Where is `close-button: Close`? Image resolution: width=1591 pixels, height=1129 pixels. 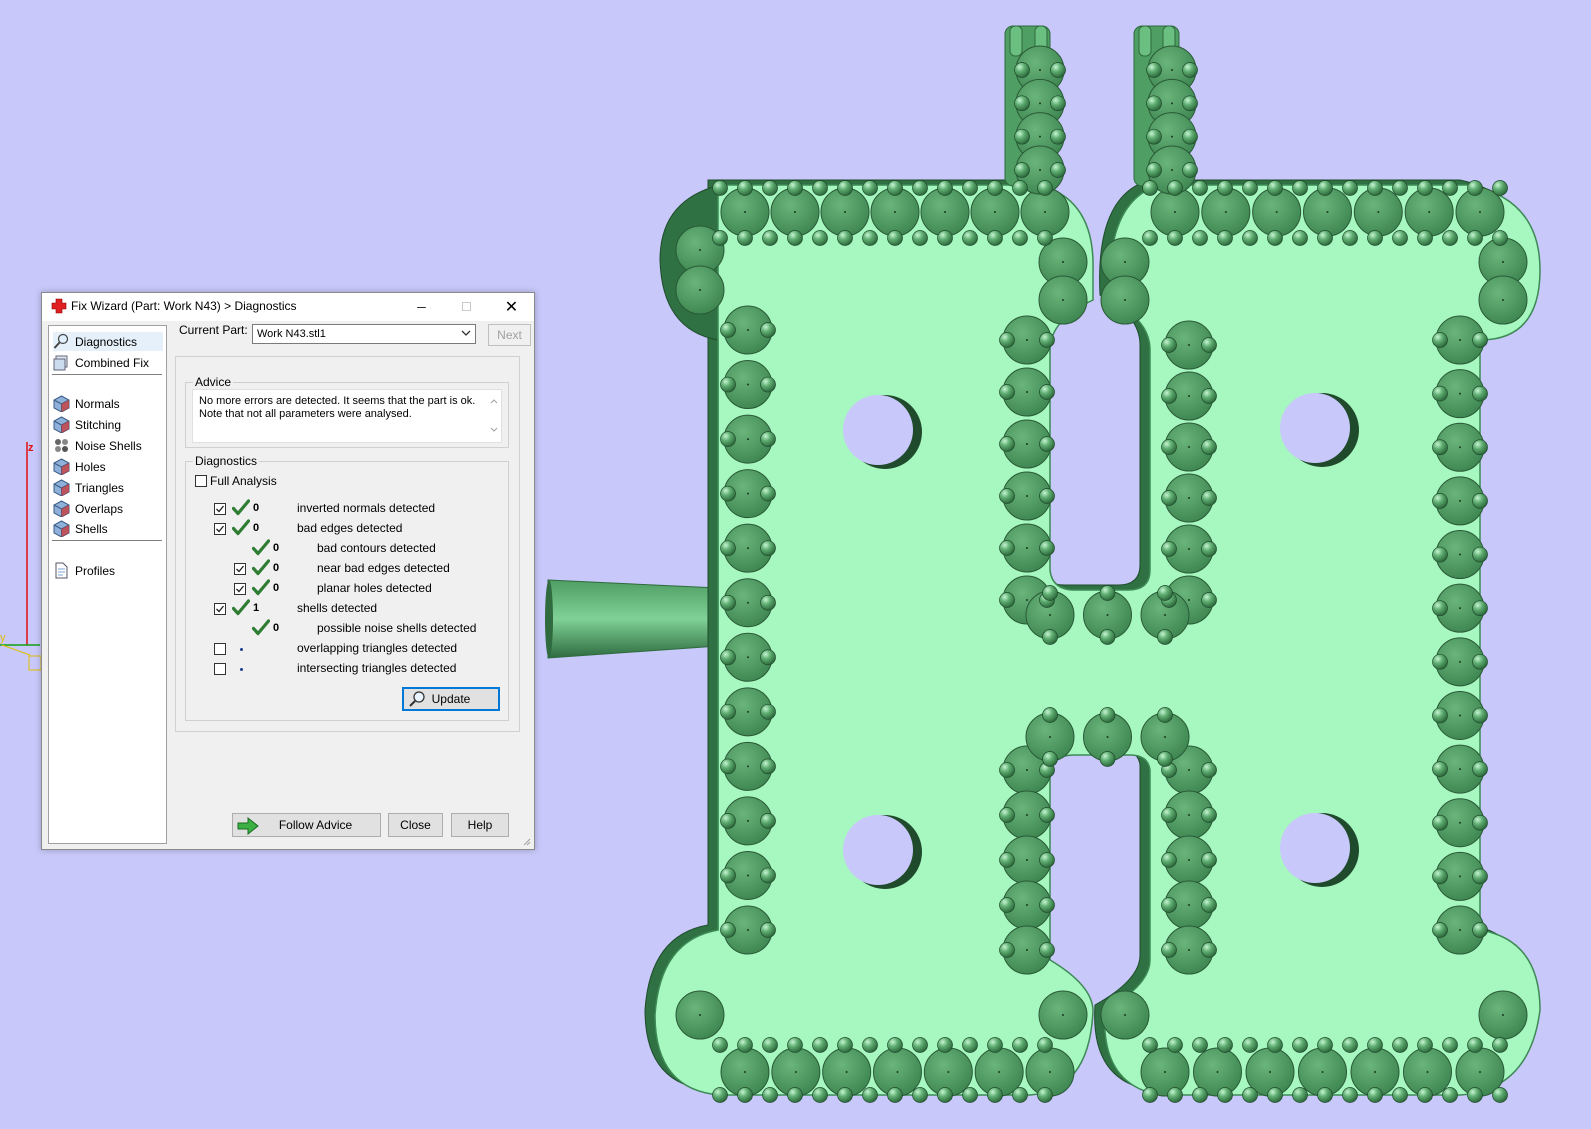 close-button: Close is located at coordinates (415, 825).